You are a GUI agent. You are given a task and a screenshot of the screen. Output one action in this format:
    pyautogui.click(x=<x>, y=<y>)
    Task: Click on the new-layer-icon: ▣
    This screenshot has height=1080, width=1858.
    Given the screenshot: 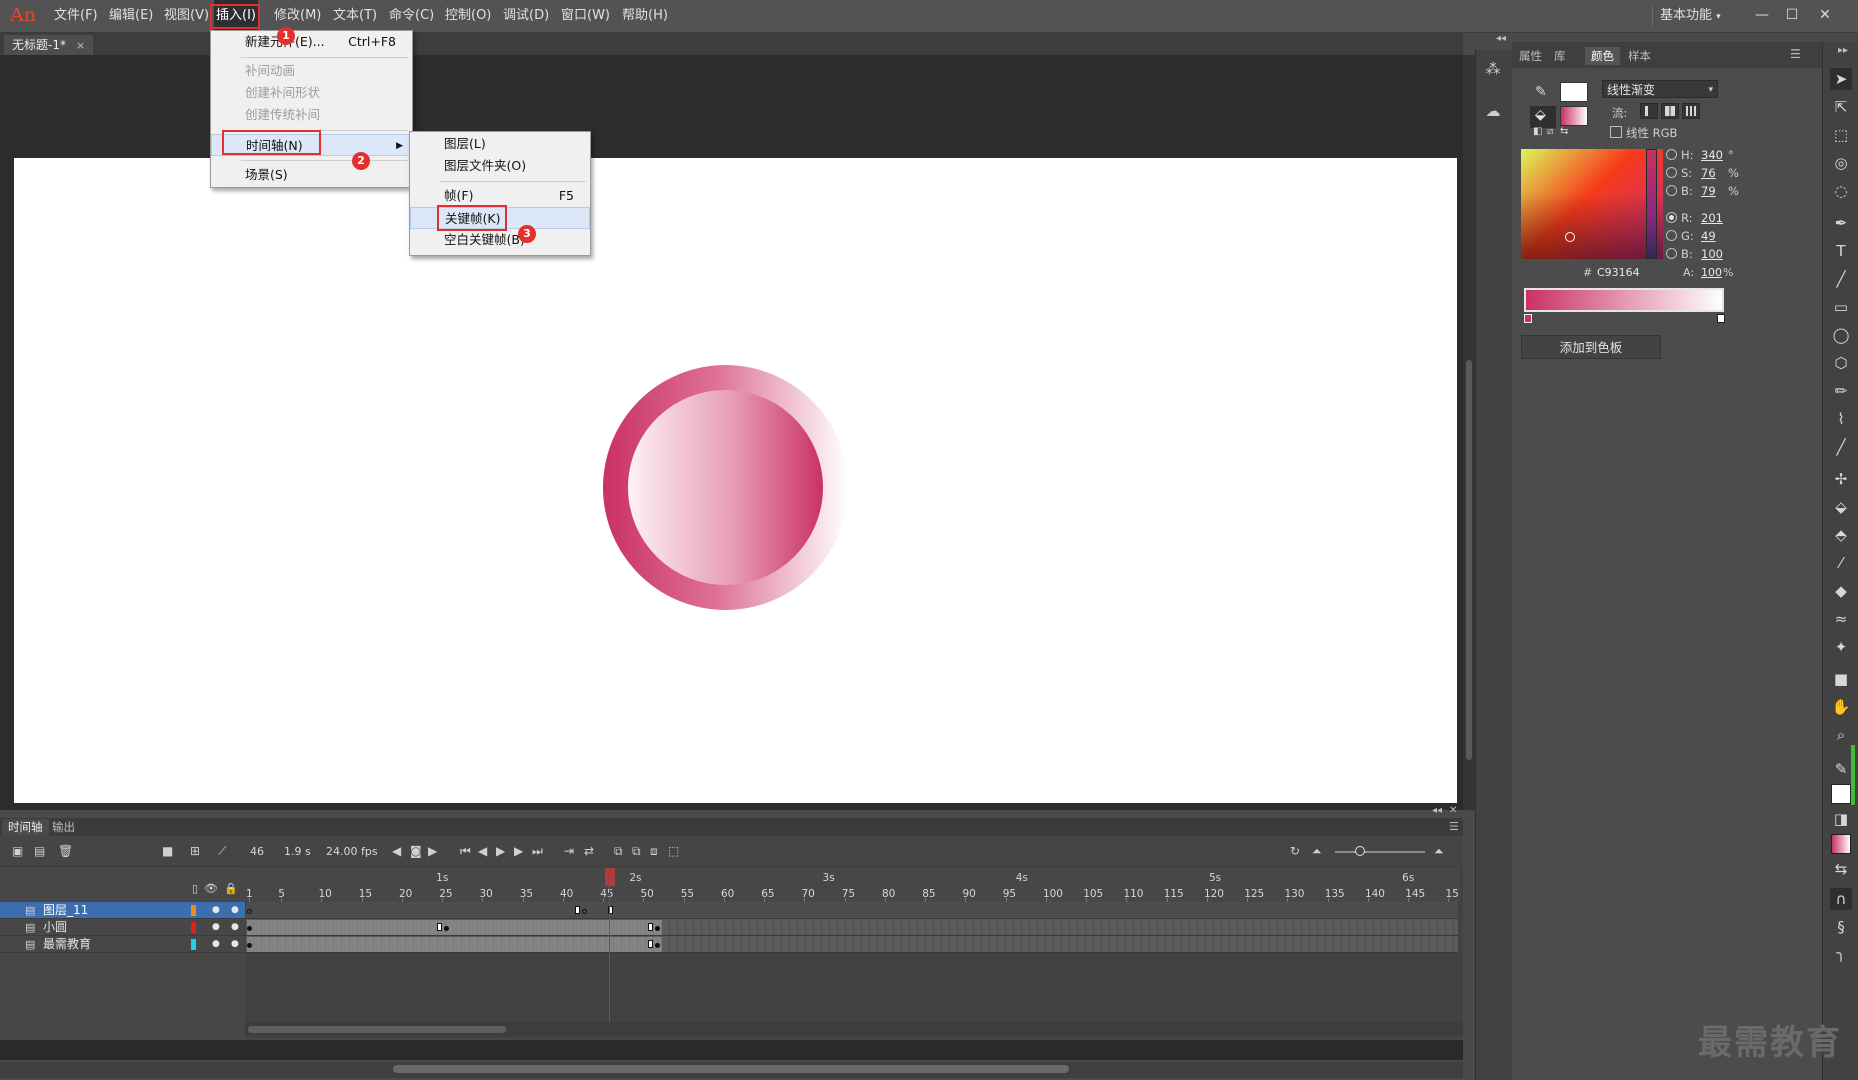 What is the action you would take?
    pyautogui.click(x=17, y=851)
    